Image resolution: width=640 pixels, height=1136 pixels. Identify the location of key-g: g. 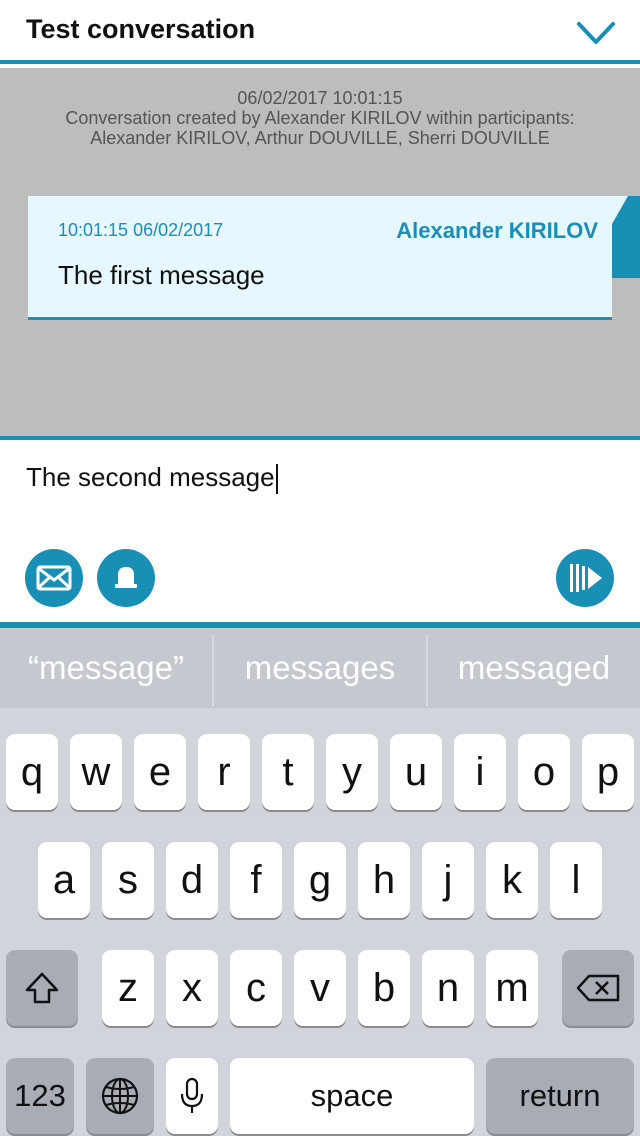
(320, 880).